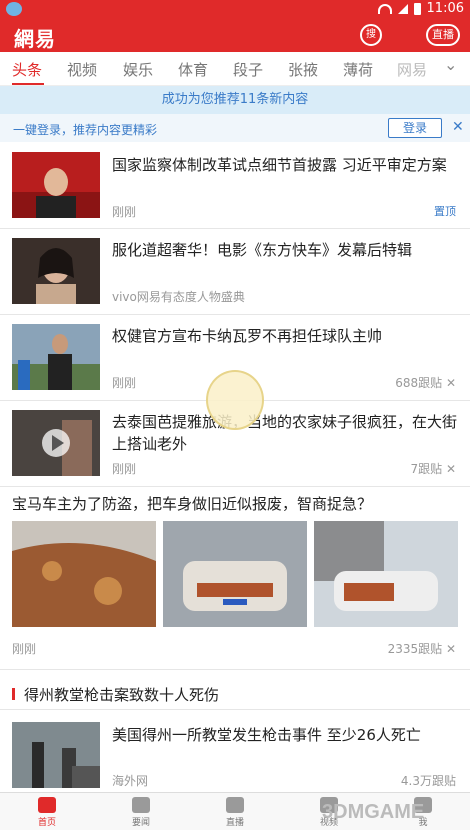 The height and width of the screenshot is (830, 470). Describe the element at coordinates (235, 751) in the screenshot. I see `news-item: 美国得州一所教堂发生枪击事件 至少26人死亡 海外网 4.3万跟贴` at that location.